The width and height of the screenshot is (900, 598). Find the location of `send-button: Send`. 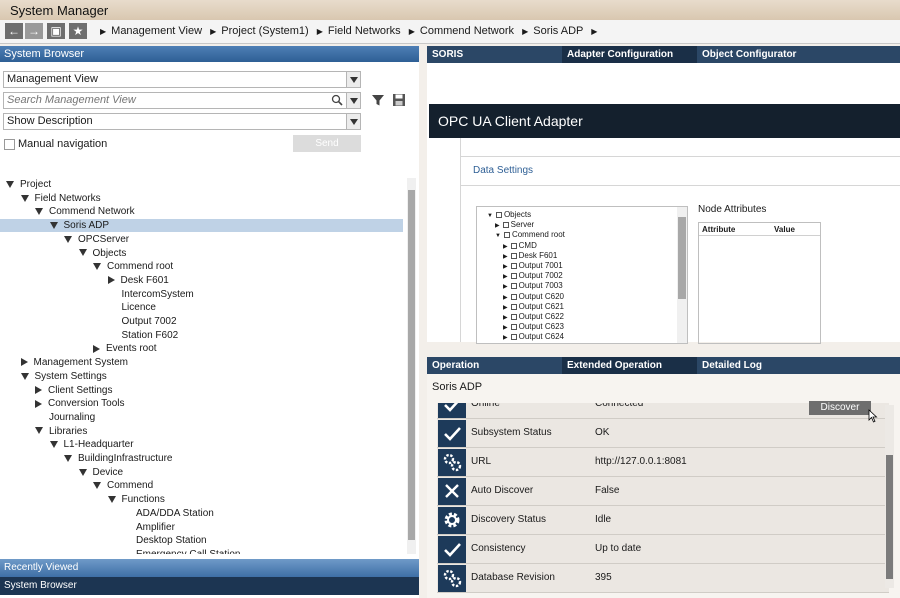

send-button: Send is located at coordinates (327, 143).